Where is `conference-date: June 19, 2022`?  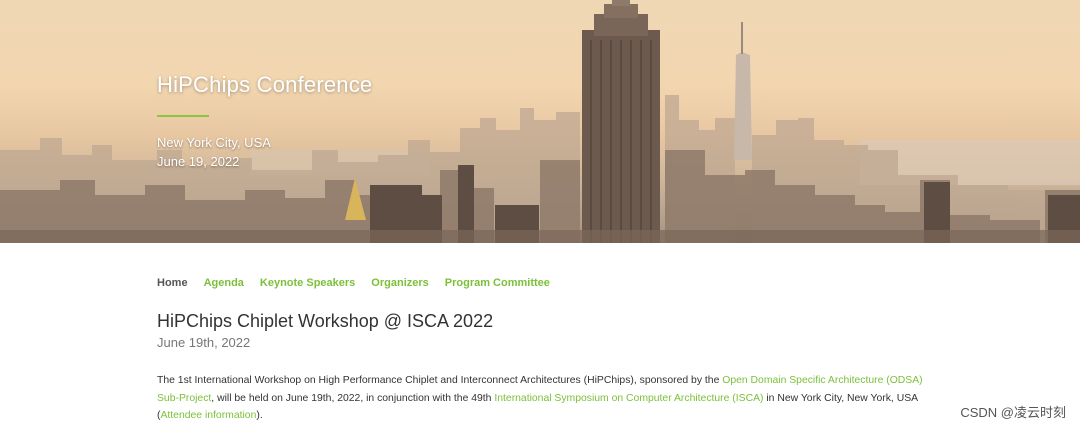 conference-date: June 19, 2022 is located at coordinates (198, 161).